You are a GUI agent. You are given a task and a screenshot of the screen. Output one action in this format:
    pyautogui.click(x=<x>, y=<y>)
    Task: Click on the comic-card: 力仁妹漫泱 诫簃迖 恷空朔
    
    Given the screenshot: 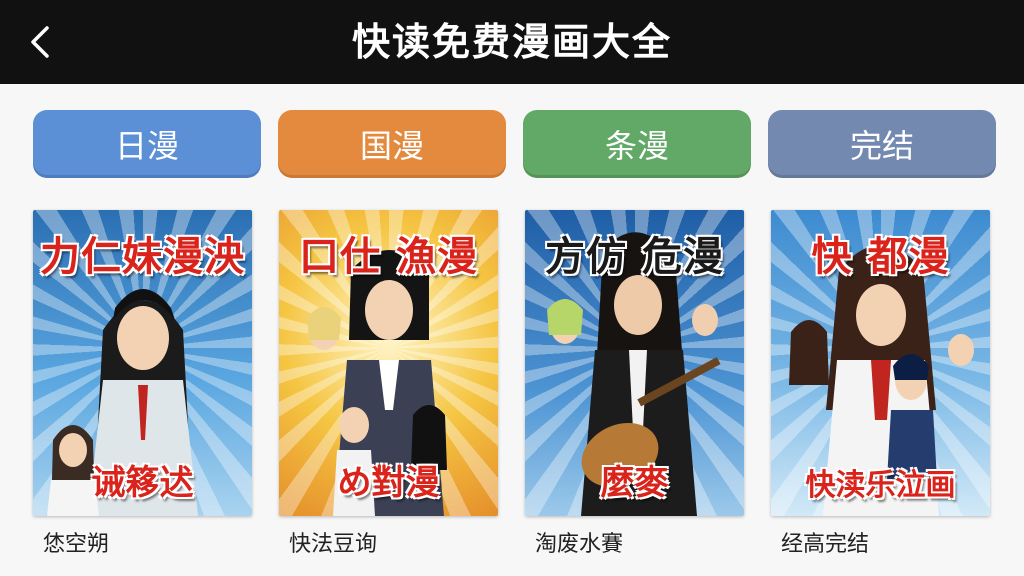 What is the action you would take?
    pyautogui.click(x=142, y=385)
    